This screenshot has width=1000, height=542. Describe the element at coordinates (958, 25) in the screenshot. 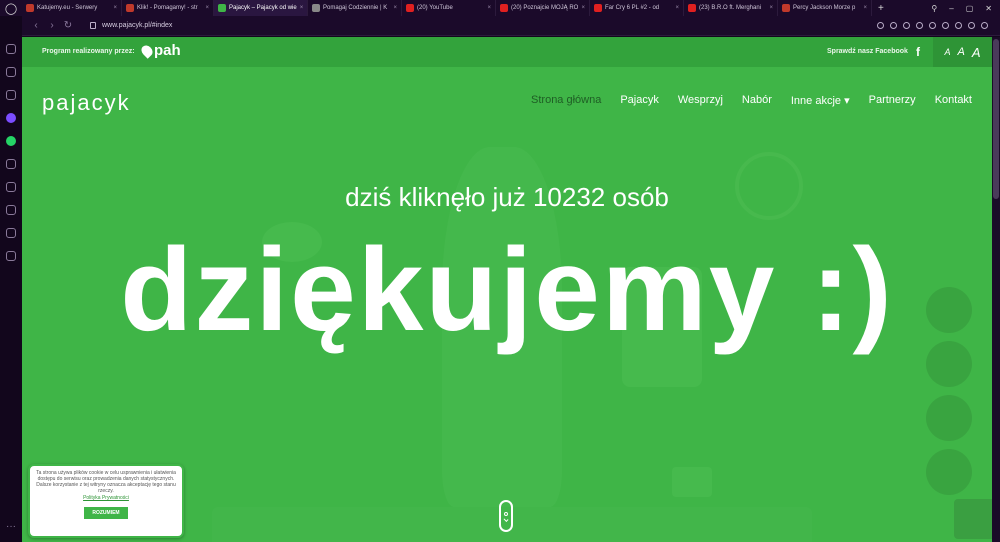

I see `account-icon` at that location.